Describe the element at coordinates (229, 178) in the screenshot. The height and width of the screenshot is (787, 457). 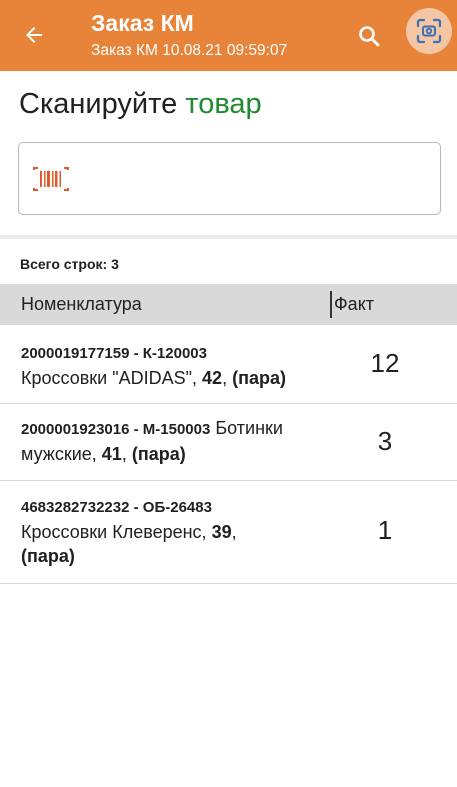
I see `barcode-input` at that location.